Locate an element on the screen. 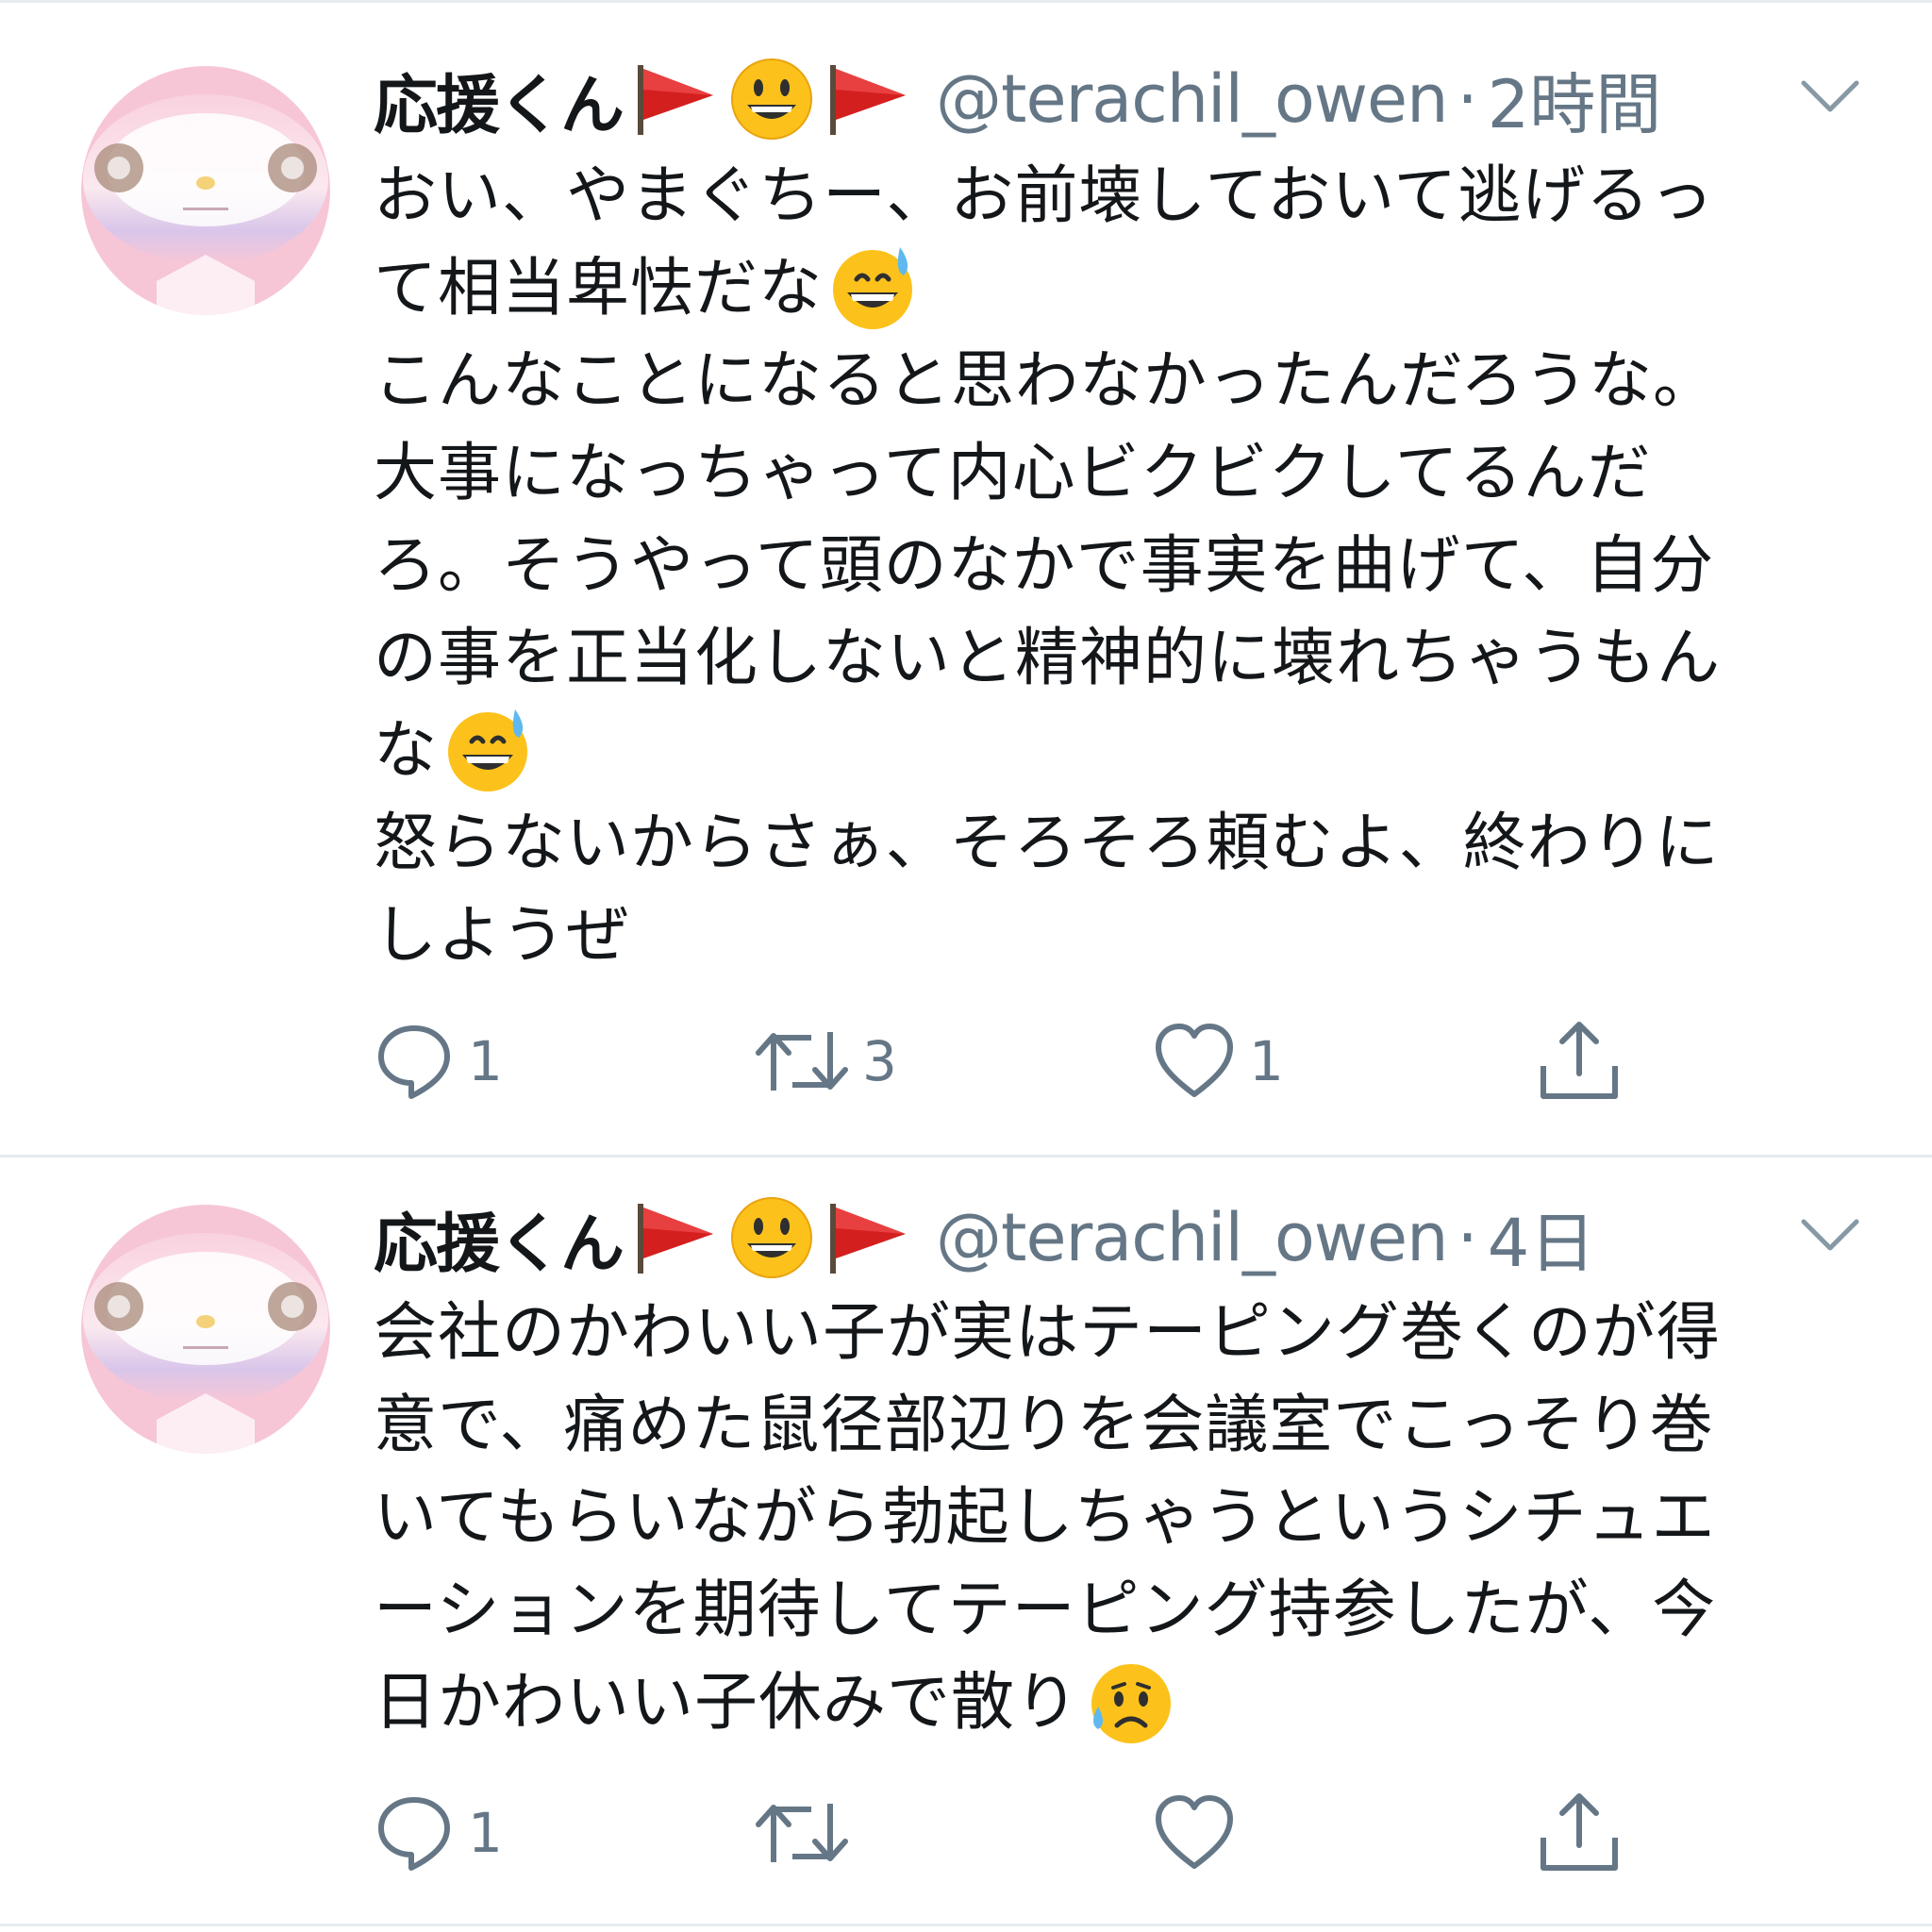 The height and width of the screenshot is (1932, 1932). text-segment: な is located at coordinates (406, 750).